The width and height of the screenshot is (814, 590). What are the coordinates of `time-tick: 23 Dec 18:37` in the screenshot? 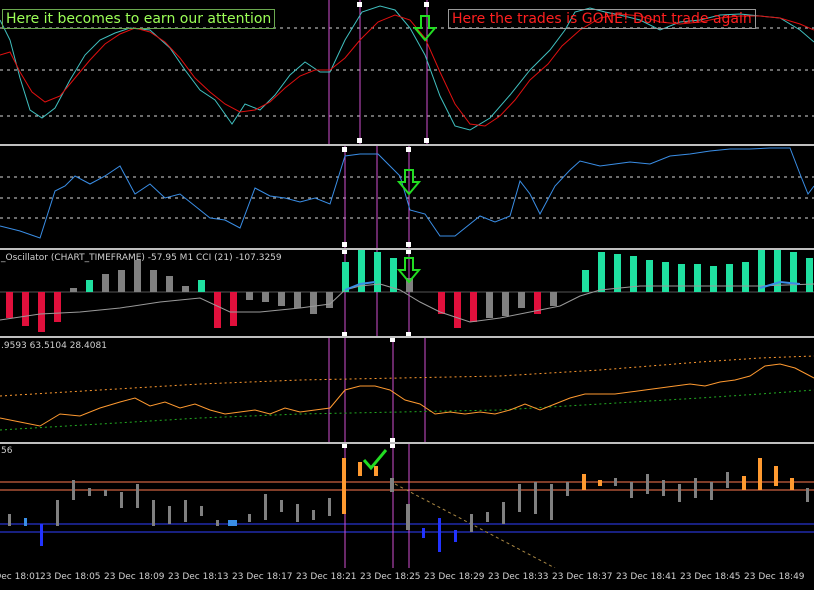 It's located at (582, 577).